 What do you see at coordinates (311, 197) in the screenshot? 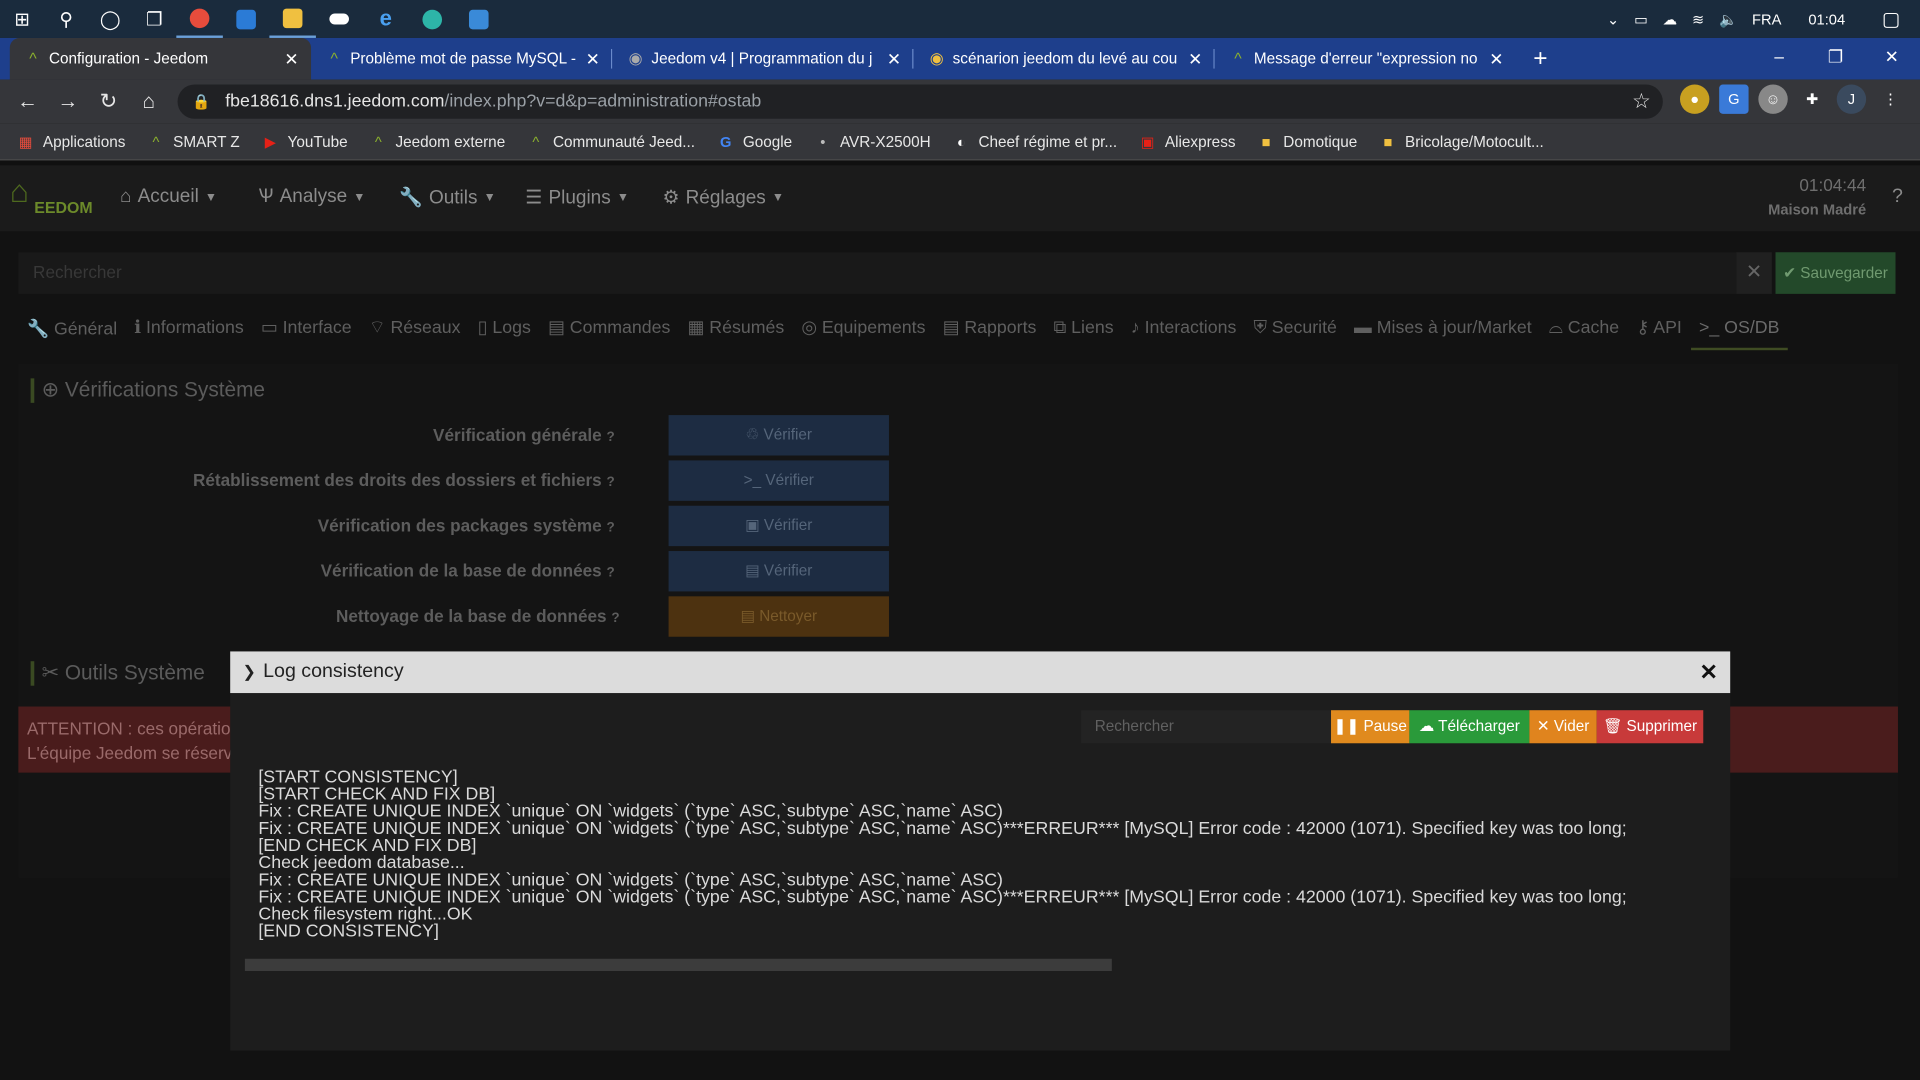
I see `menu-analyse: Ѱ Analyse ▼` at bounding box center [311, 197].